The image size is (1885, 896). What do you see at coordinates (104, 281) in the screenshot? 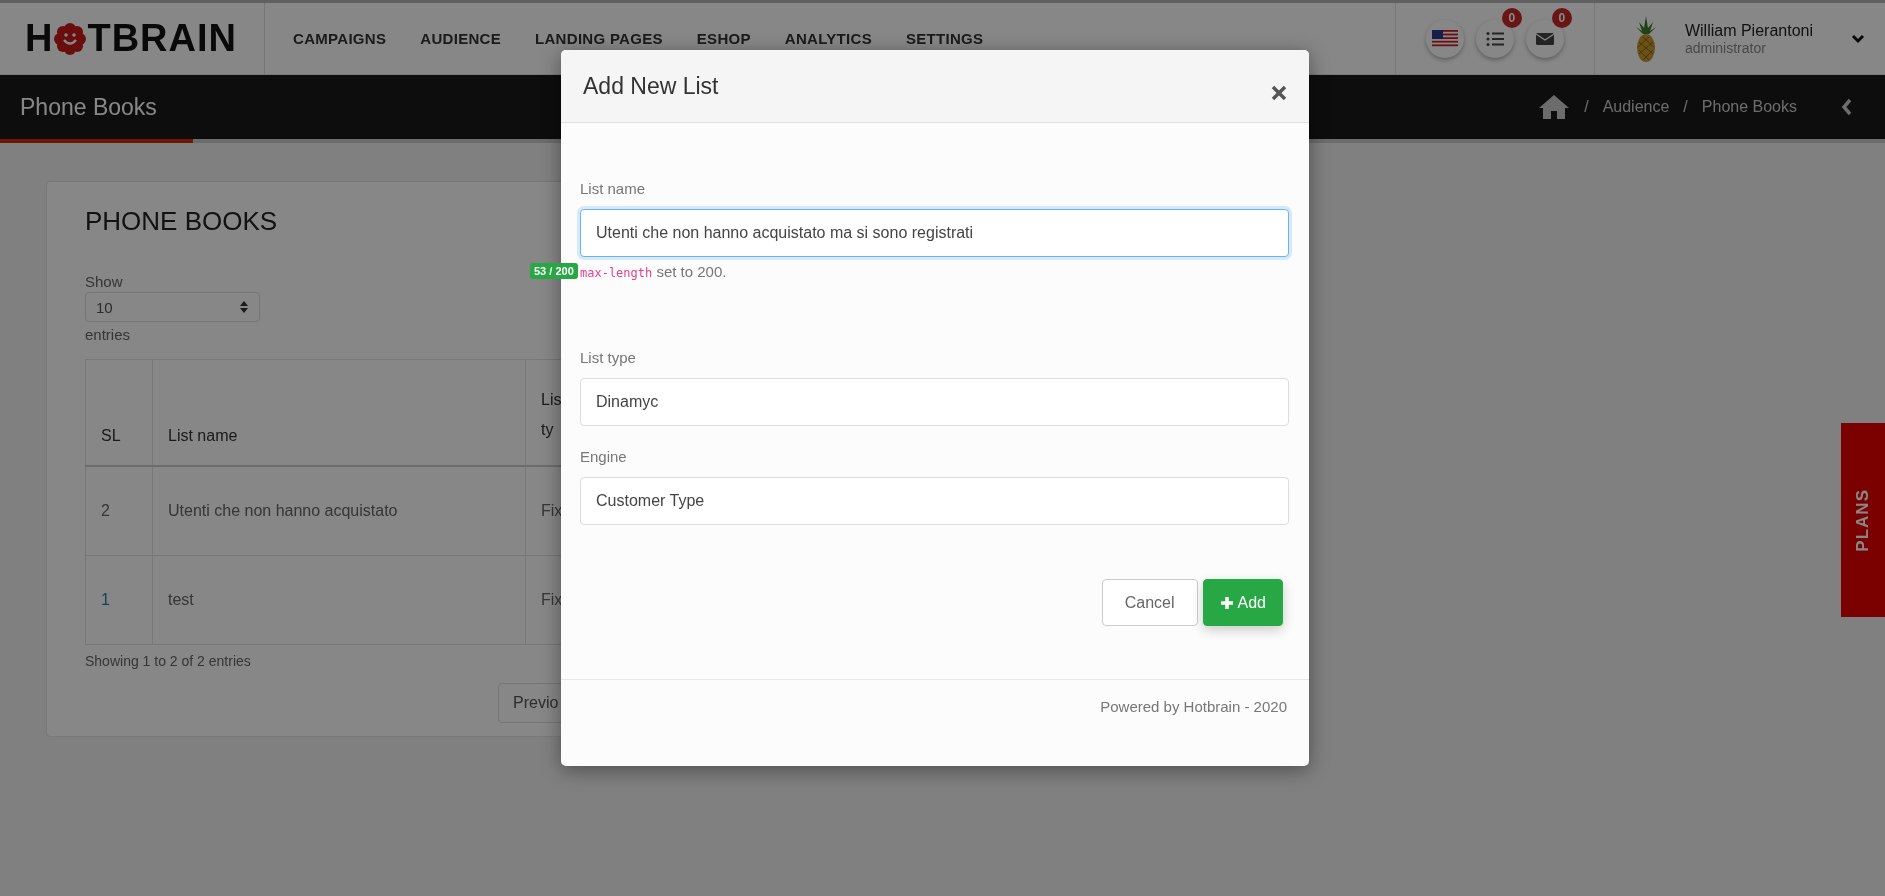
I see `show-label: Show` at bounding box center [104, 281].